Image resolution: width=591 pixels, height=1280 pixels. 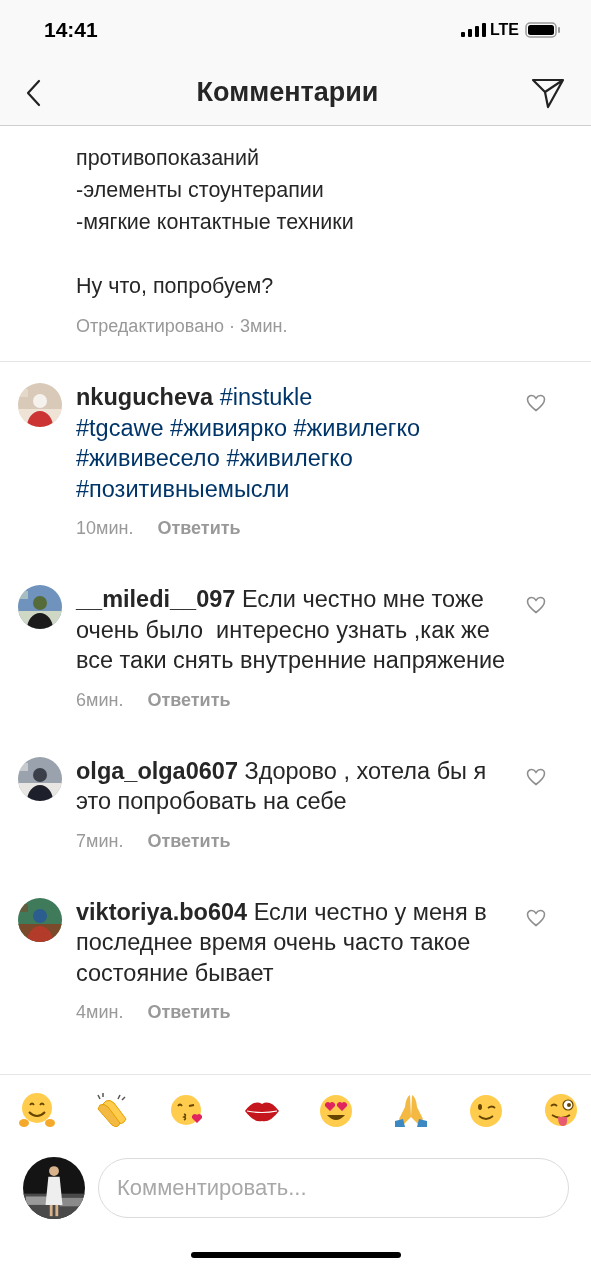 I want to click on comment-text: nkugucheva #instukle #tgcawe #живиярко #живилегко #жививесело #живилегко #позитивныемысли, so click(x=249, y=443).